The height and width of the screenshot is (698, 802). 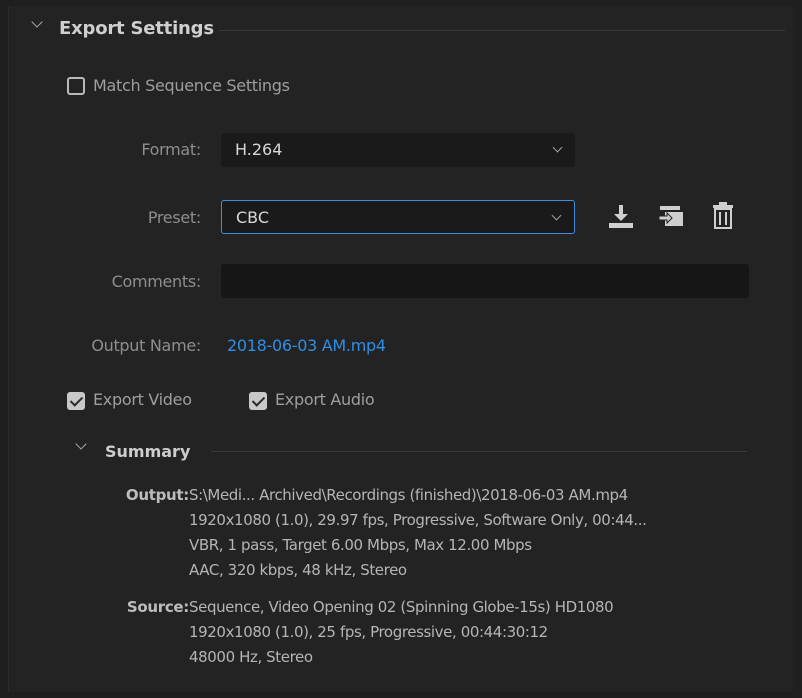 I want to click on comments-input, so click(x=485, y=281).